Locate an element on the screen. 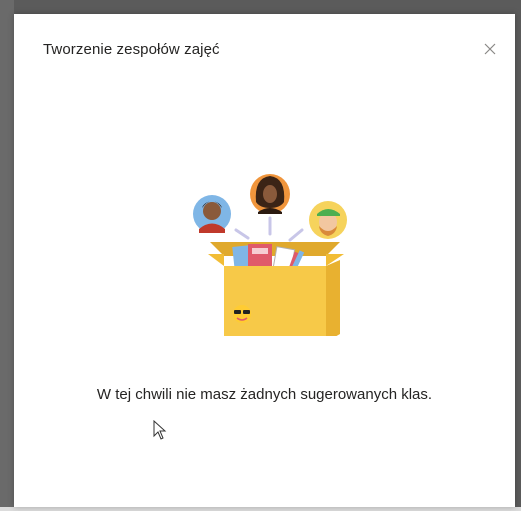 This screenshot has width=521, height=511. box-with-avatars-illustration is located at coordinates (270, 255).